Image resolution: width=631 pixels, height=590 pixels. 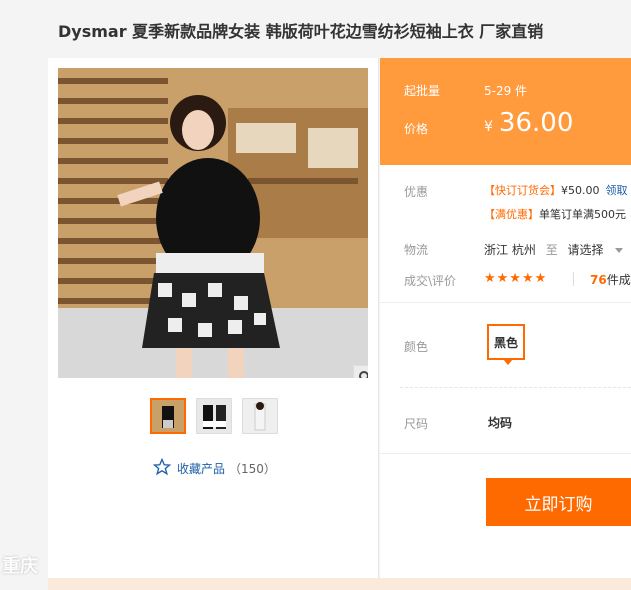 What do you see at coordinates (416, 250) in the screenshot?
I see `shipping-label: 物流` at bounding box center [416, 250].